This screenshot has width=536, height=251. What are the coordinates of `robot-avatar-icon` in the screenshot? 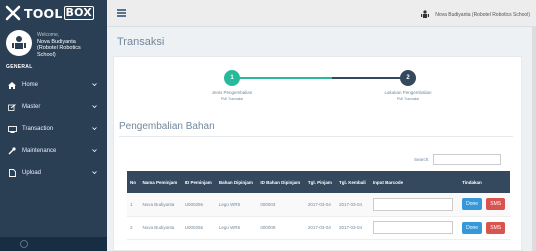 It's located at (19, 42).